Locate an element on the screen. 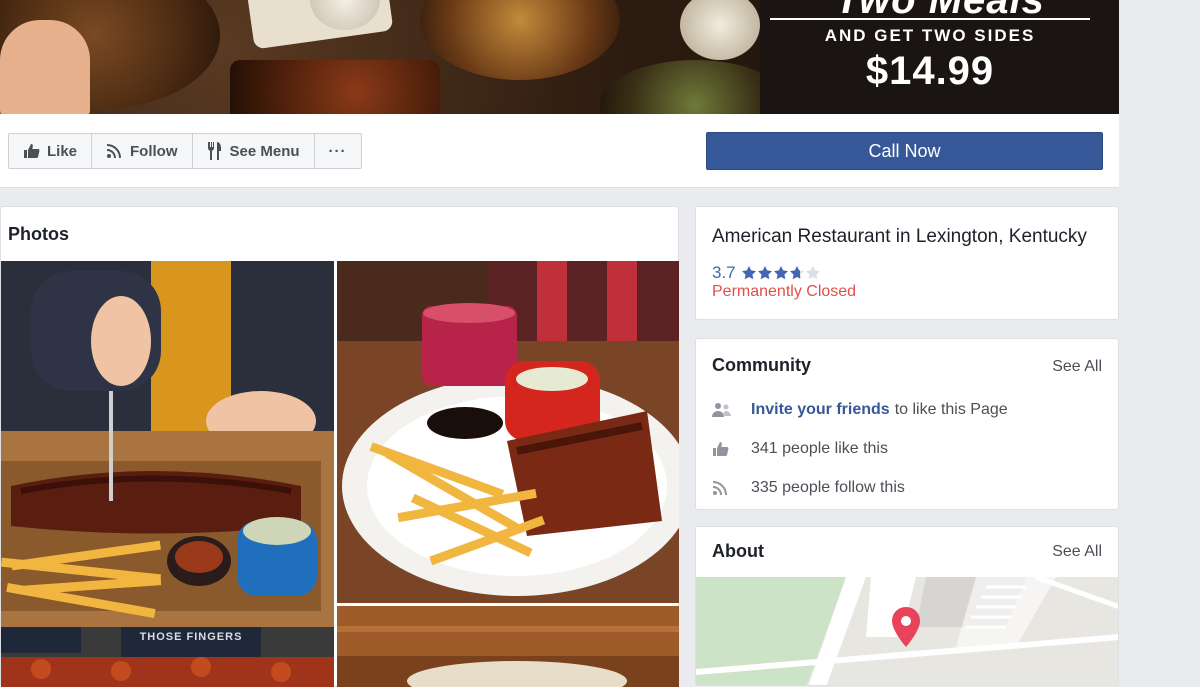 The height and width of the screenshot is (687, 1200). likes-count-text: 341 people like this is located at coordinates (819, 448).